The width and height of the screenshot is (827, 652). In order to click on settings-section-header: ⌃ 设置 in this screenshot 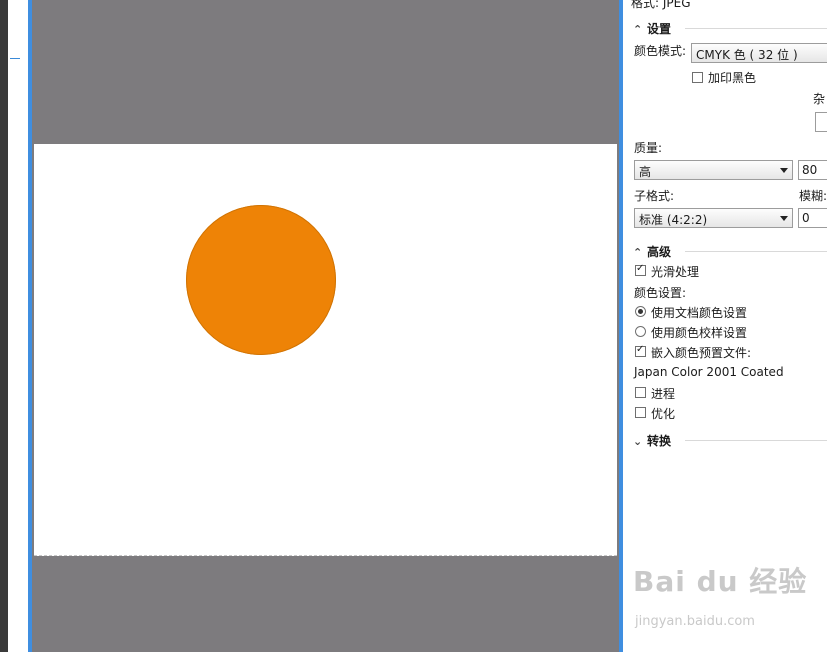, I will do `click(652, 28)`.